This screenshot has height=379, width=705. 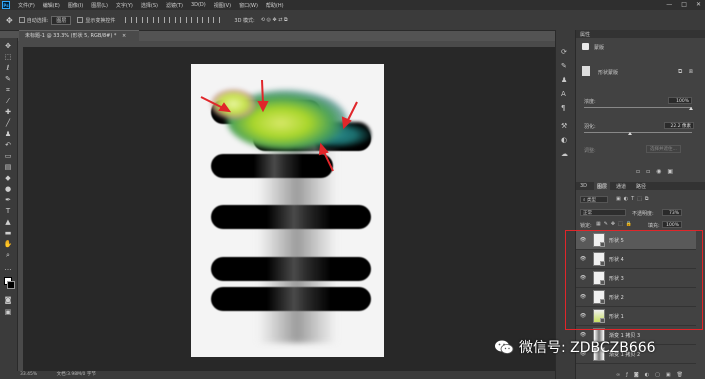 What do you see at coordinates (564, 126) in the screenshot?
I see `tool-presets-icon: ⚒` at bounding box center [564, 126].